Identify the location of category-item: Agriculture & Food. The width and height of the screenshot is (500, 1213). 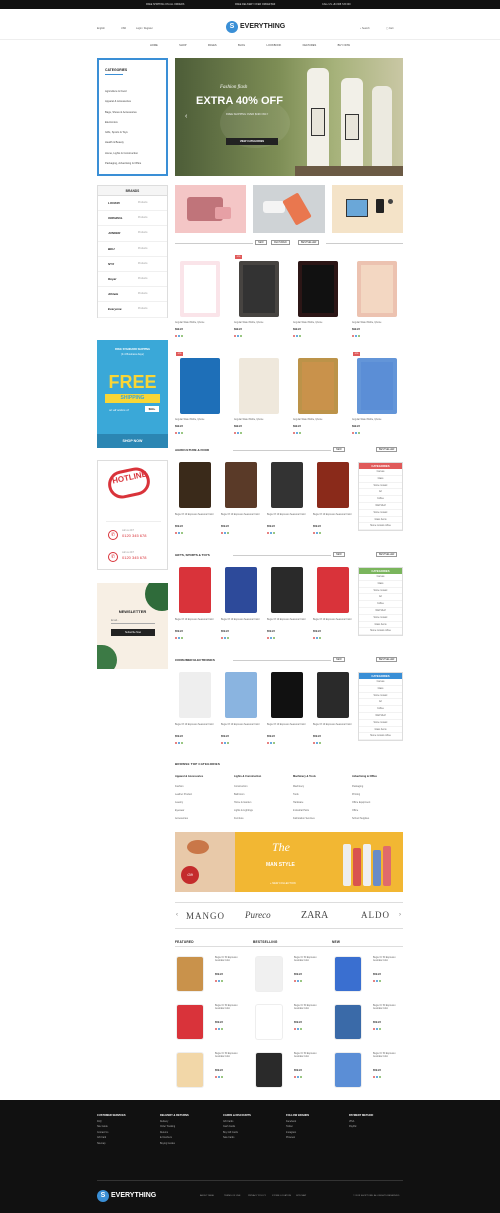
(123, 92).